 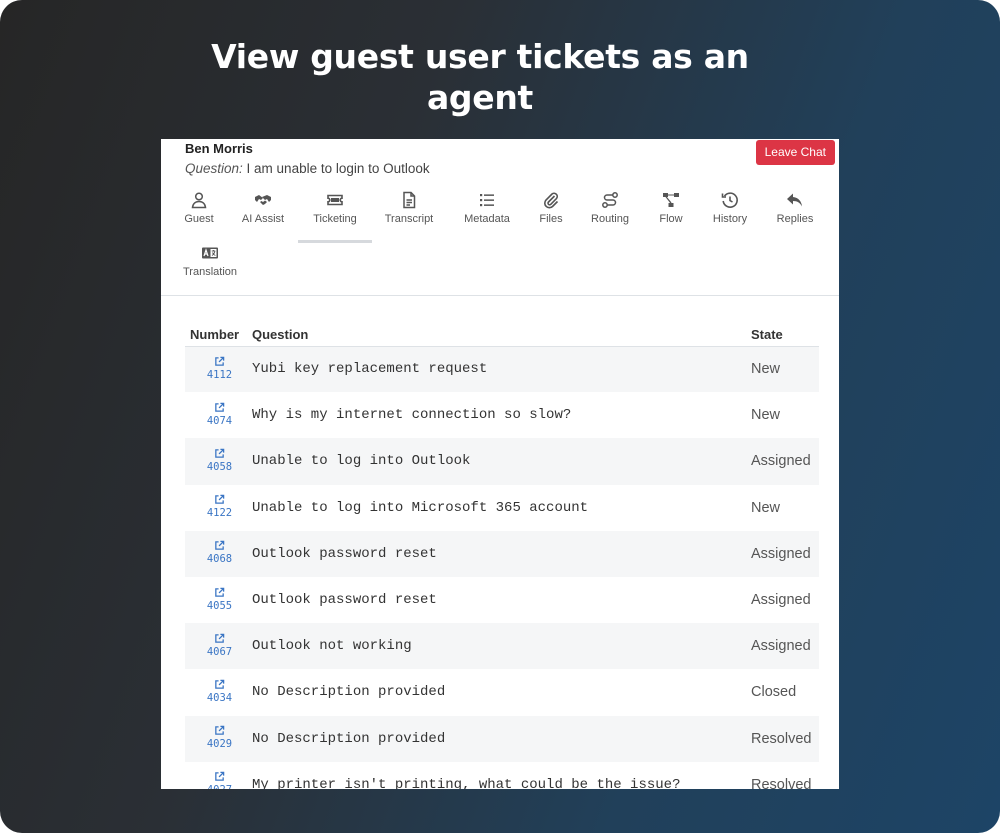 I want to click on history-icon, so click(x=729, y=200).